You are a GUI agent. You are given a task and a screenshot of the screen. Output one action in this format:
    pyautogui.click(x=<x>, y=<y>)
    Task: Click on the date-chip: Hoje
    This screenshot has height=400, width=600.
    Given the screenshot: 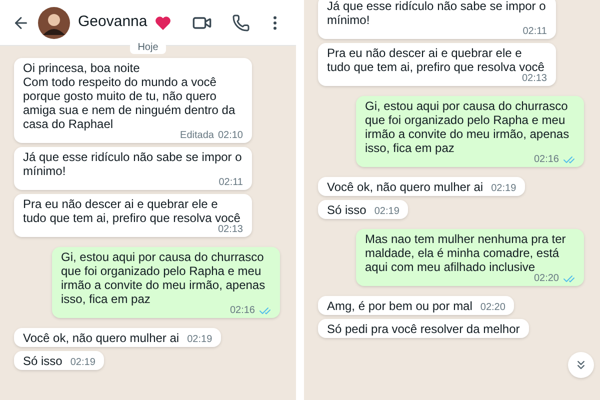 What is the action you would take?
    pyautogui.click(x=148, y=48)
    